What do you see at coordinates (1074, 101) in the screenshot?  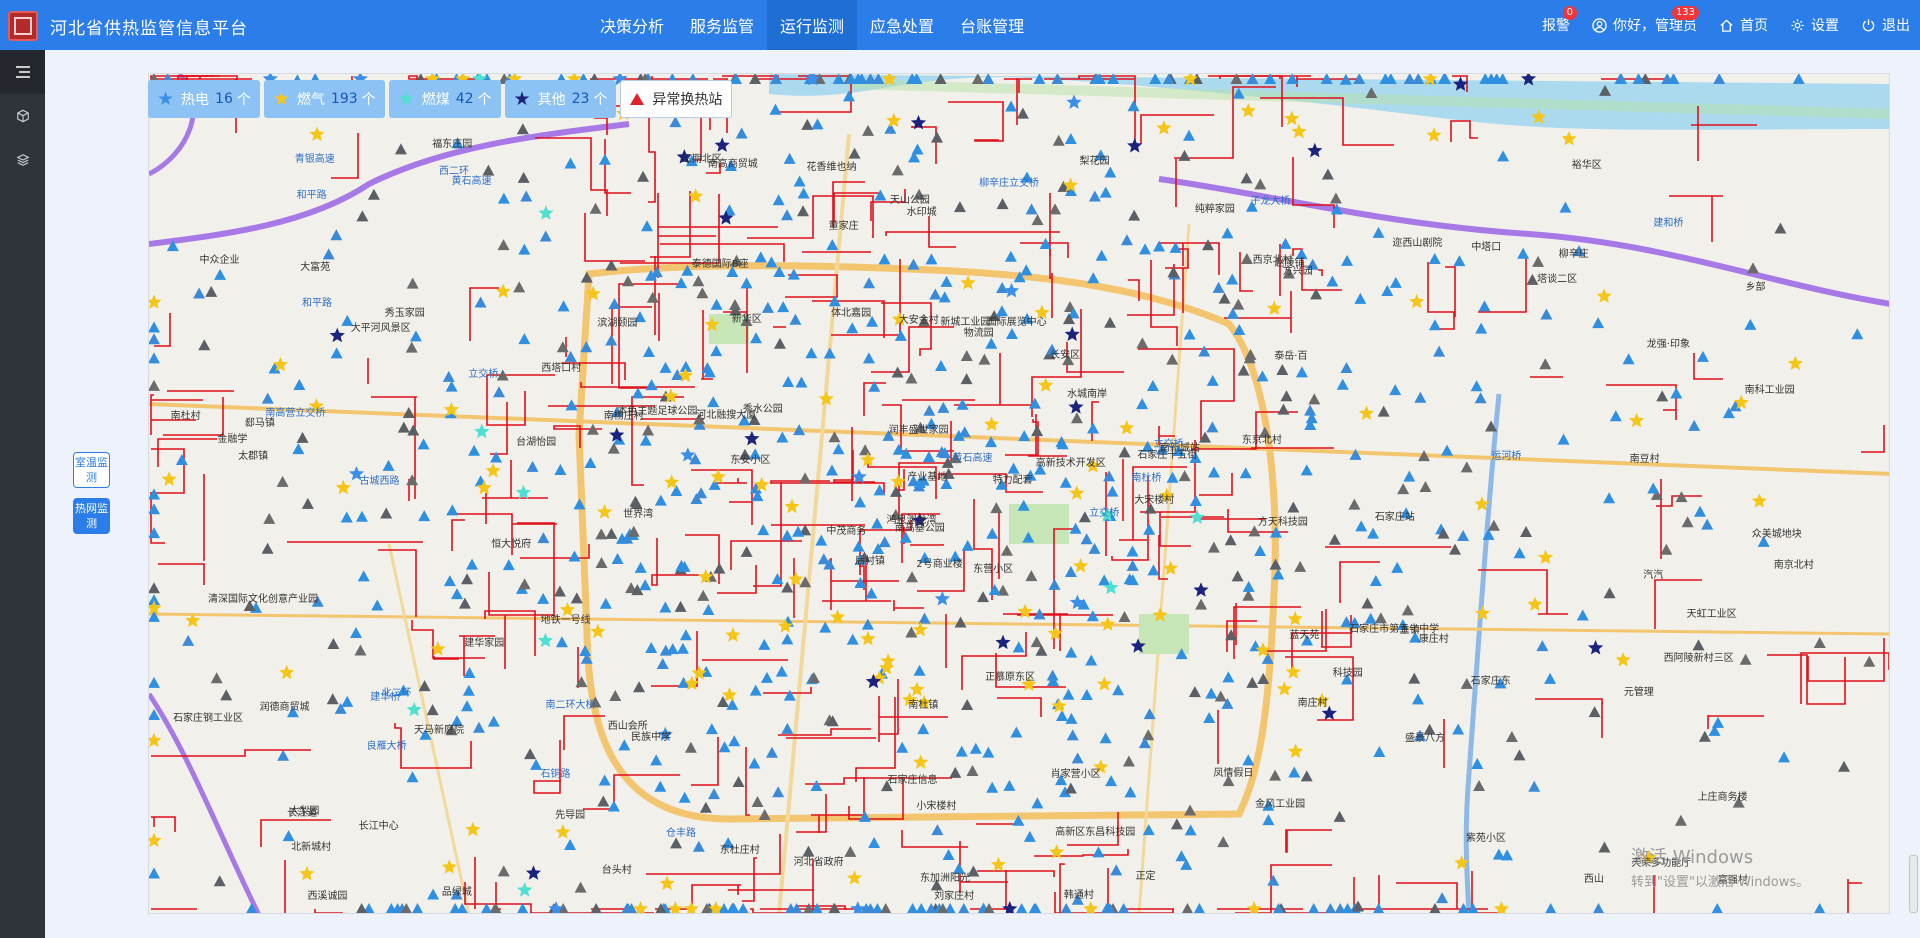 I see `thermal-power-source-star-icon` at bounding box center [1074, 101].